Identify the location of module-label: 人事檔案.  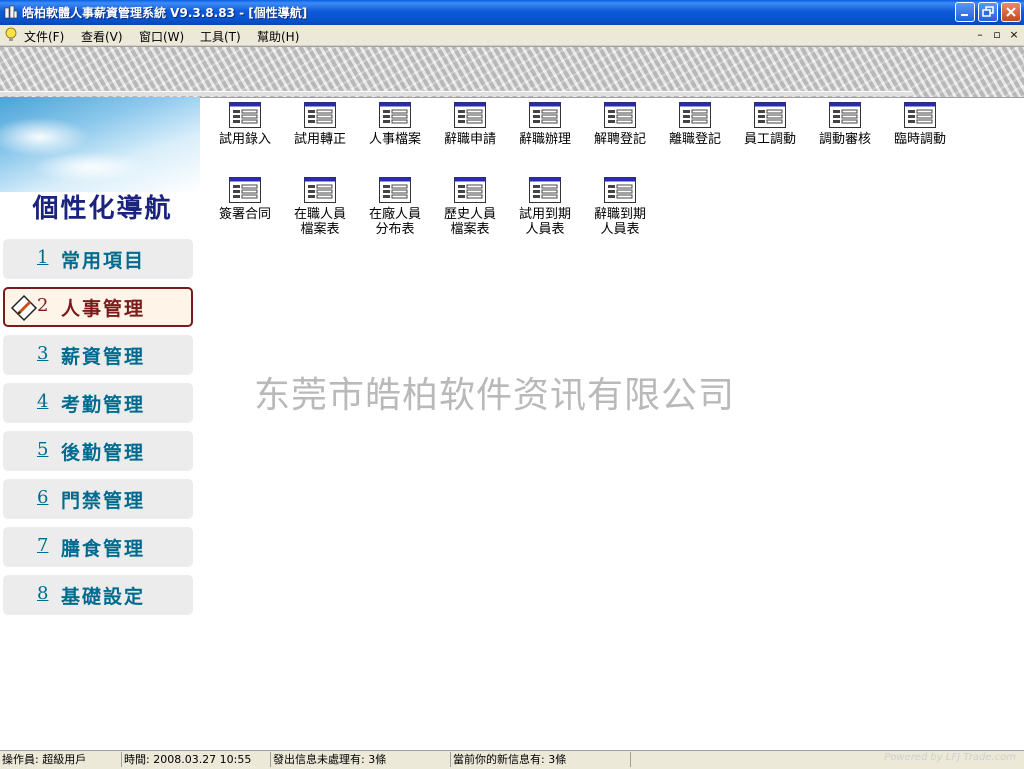
(394, 139).